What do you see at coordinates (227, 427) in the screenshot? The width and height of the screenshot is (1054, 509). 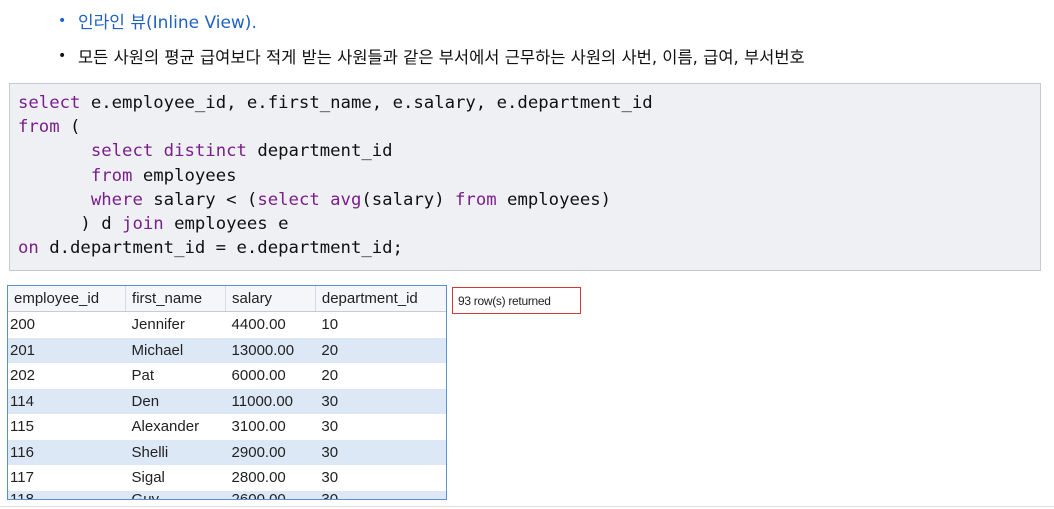 I see `table-row: 115 Alexander 3100.00 30` at bounding box center [227, 427].